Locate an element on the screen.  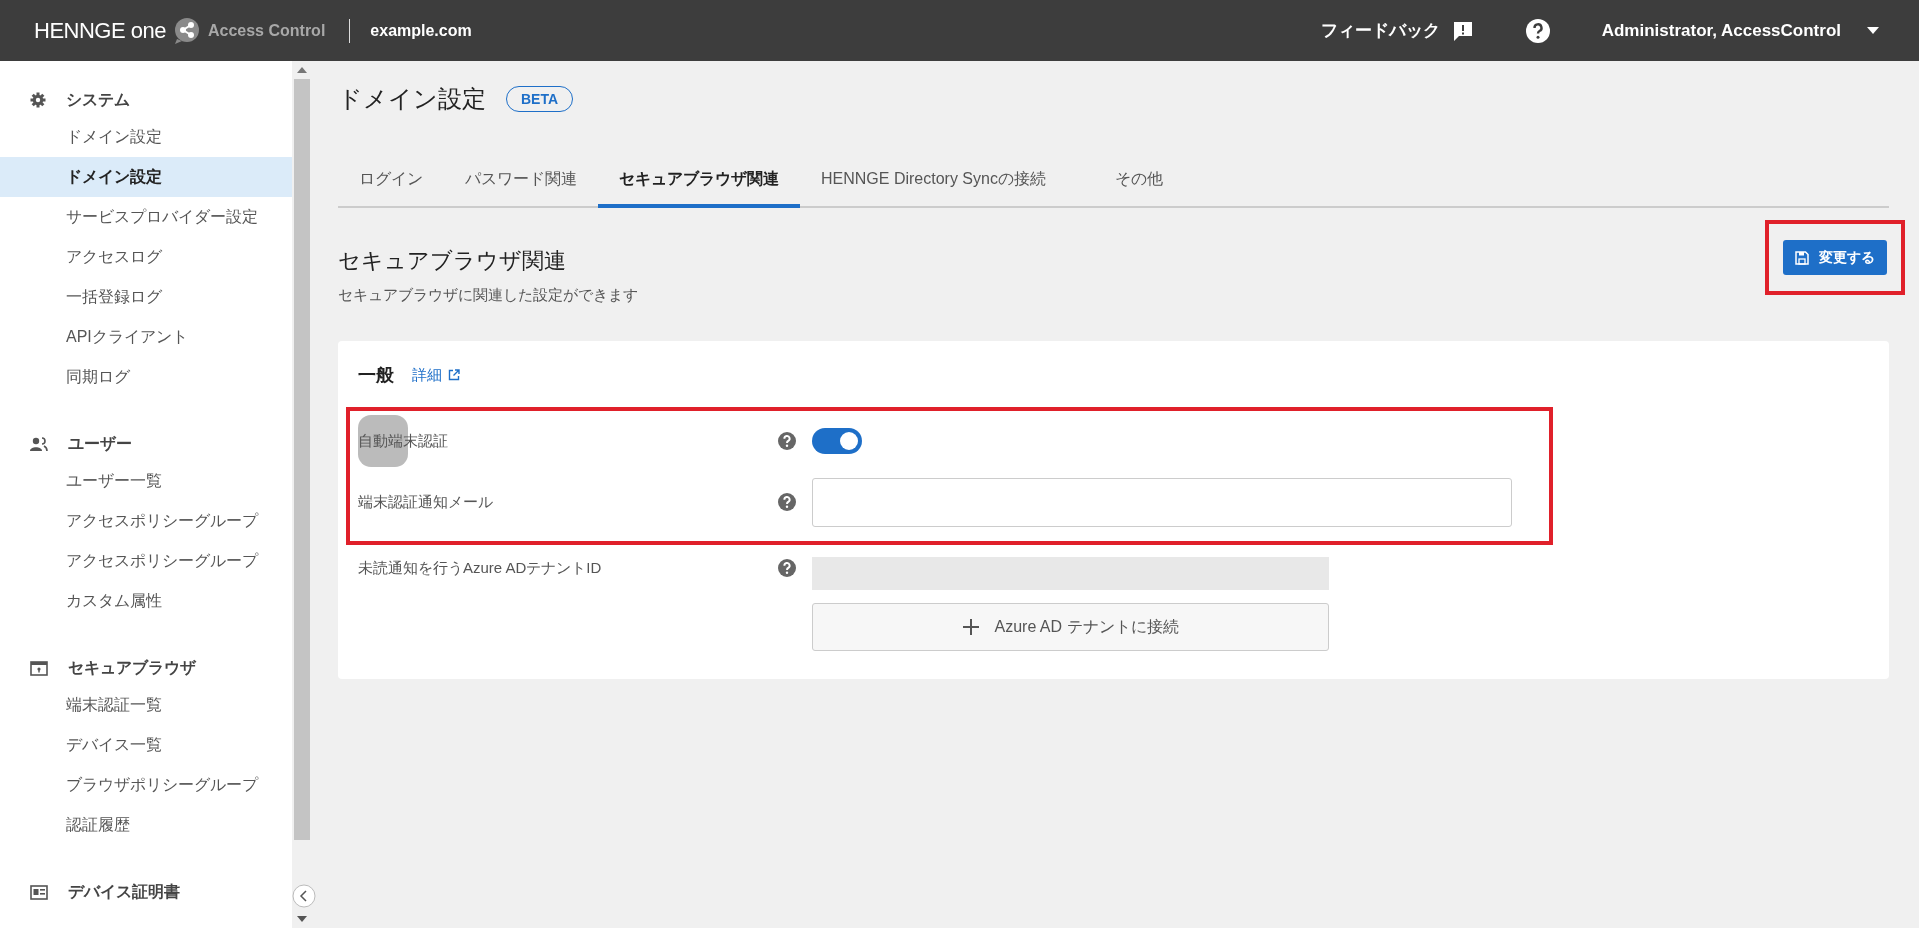
sidebar-item: ユーザー一覧 is located at coordinates (146, 481).